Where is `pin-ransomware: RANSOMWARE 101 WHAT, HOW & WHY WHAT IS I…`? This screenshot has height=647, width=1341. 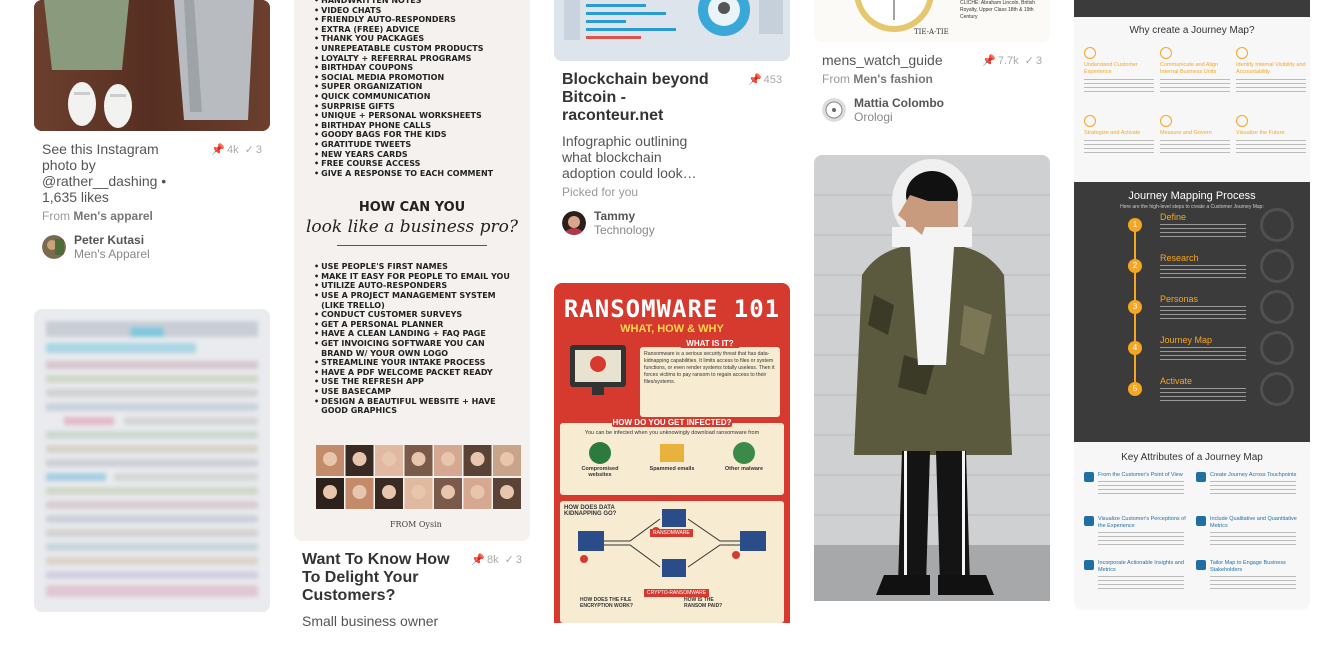
pin-ransomware: RANSOMWARE 101 WHAT, HOW & WHY WHAT IS I… is located at coordinates (672, 453).